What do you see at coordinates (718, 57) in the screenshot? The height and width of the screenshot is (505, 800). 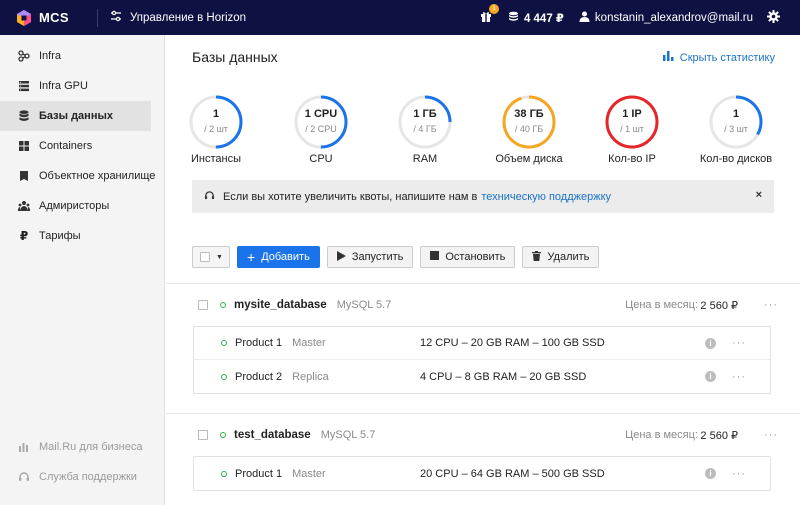 I see `hide-stats-link: Скрыть статистику` at bounding box center [718, 57].